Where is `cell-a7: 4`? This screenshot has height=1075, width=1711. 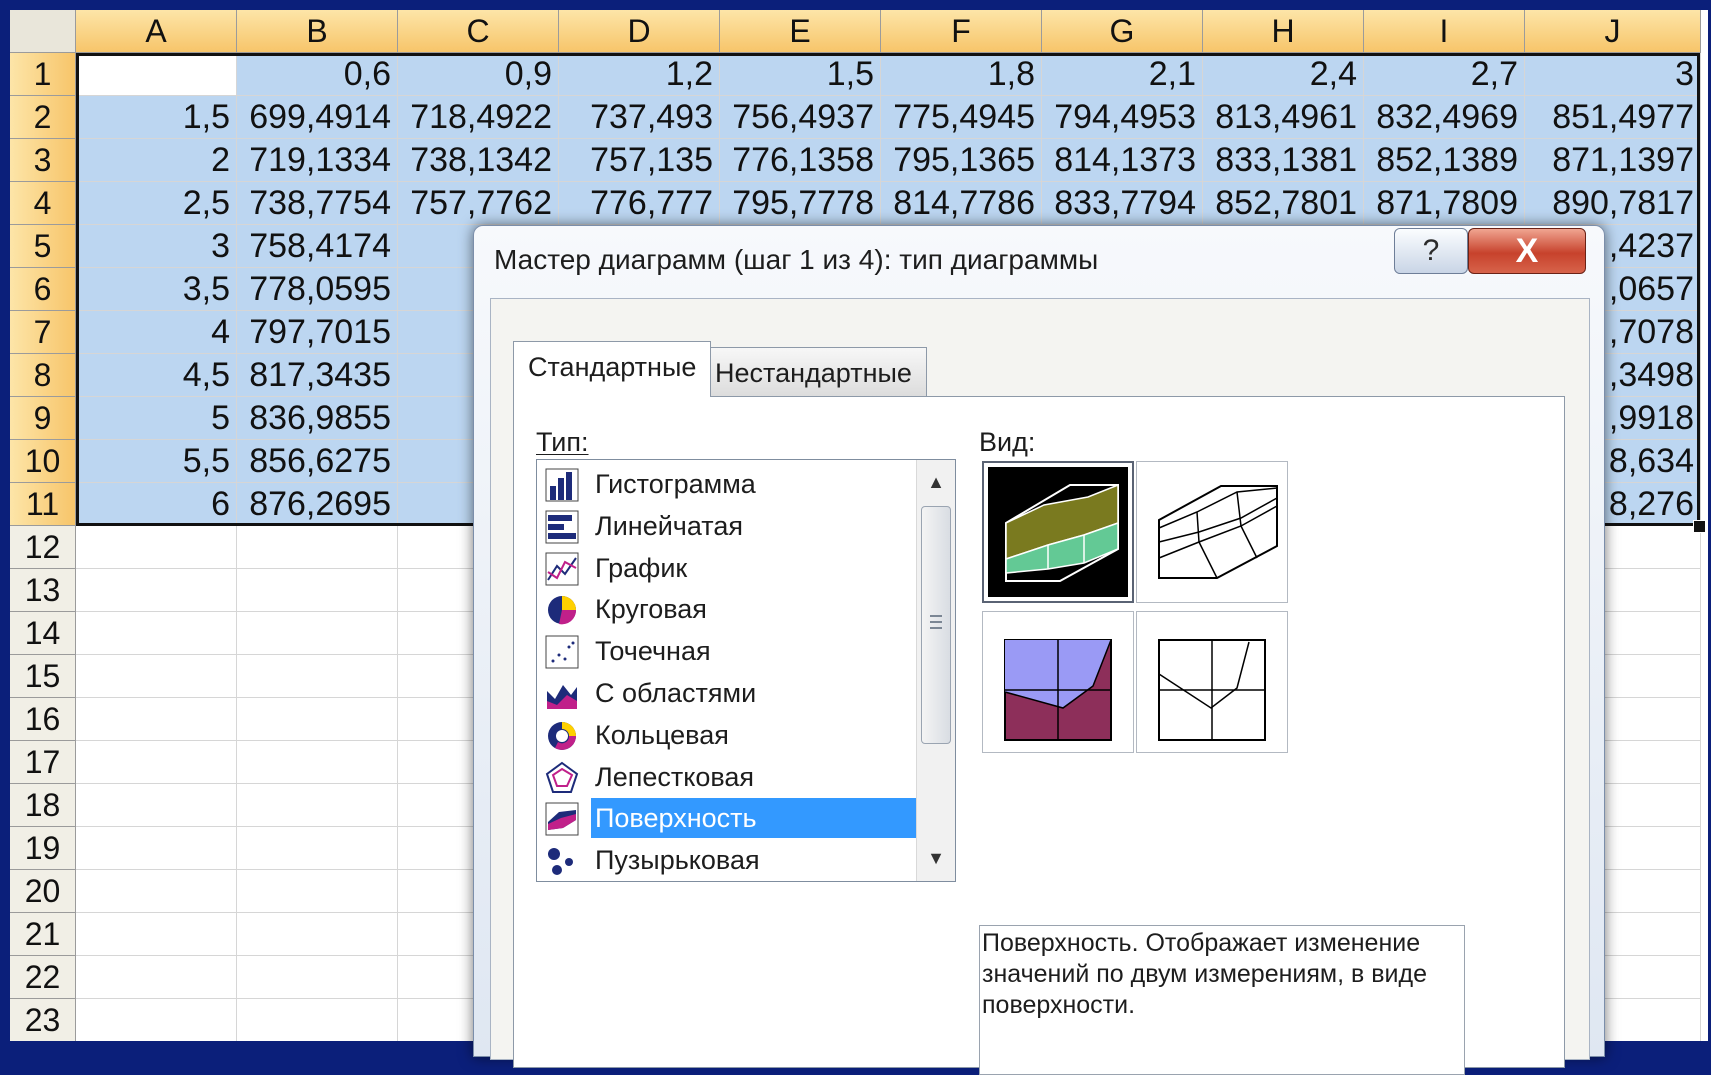
cell-a7: 4 is located at coordinates (156, 332).